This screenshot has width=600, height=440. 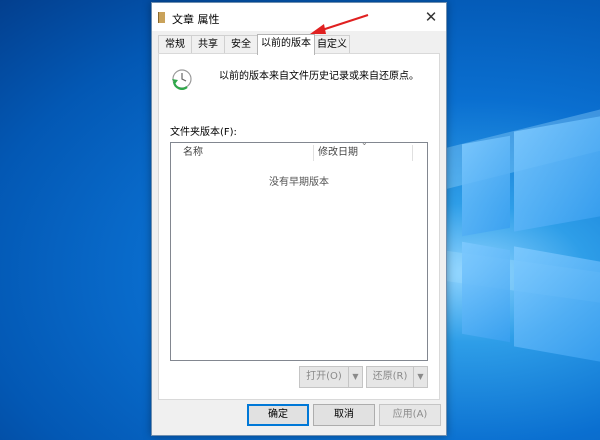 I want to click on empty-list-message: 没有早期版本, so click(x=299, y=182).